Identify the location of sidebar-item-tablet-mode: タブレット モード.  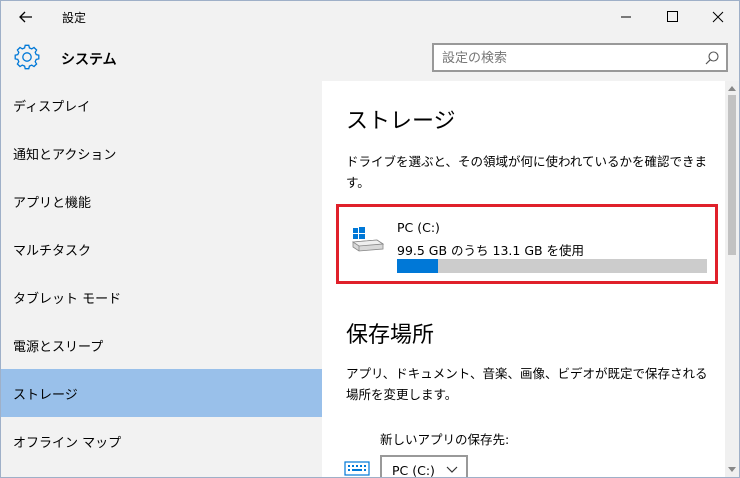
(161, 297).